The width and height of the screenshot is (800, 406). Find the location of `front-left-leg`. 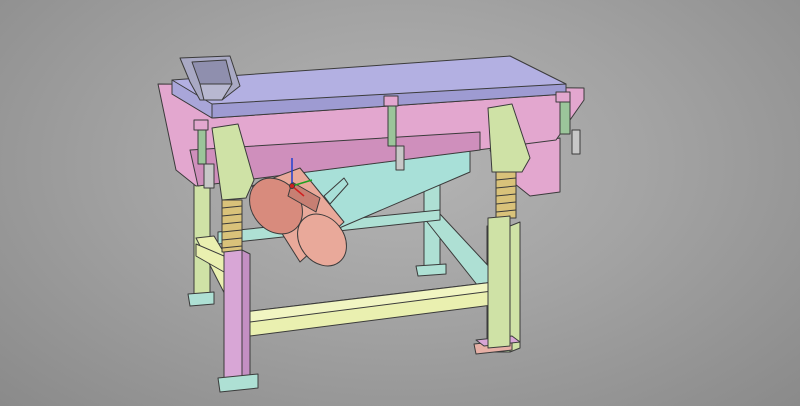

front-left-leg is located at coordinates (233, 315).